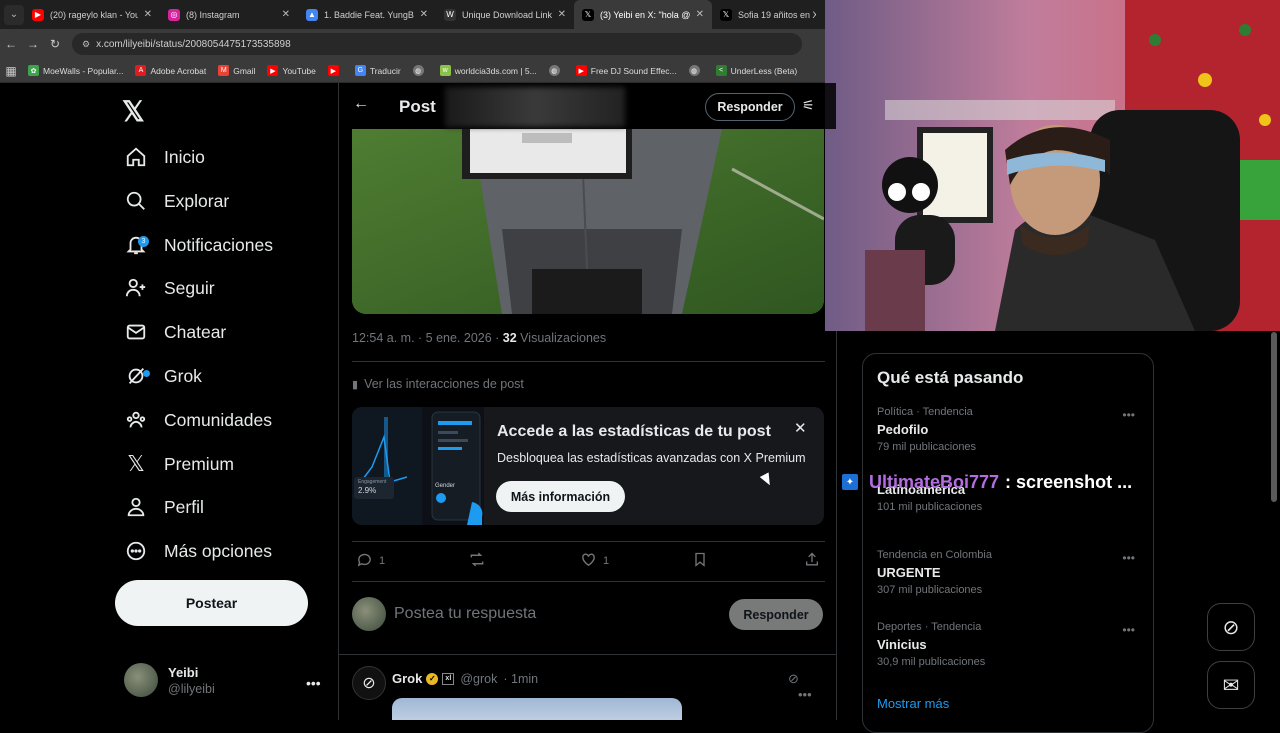 Image resolution: width=1280 pixels, height=733 pixels. Describe the element at coordinates (480, 561) in the screenshot. I see `repost-action` at that location.